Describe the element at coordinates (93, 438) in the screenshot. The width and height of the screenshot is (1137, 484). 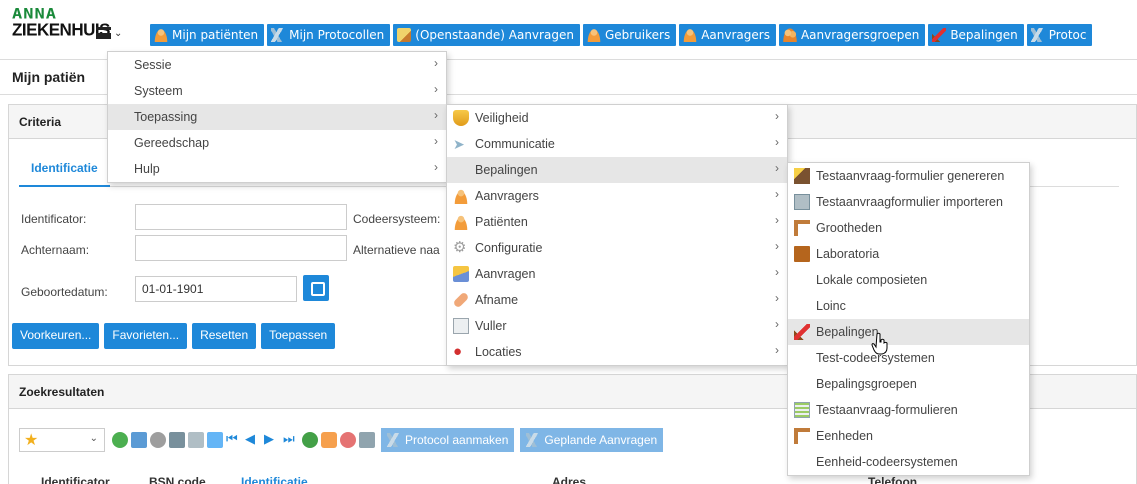
I see `chevron-down-icon: ⌄` at that location.